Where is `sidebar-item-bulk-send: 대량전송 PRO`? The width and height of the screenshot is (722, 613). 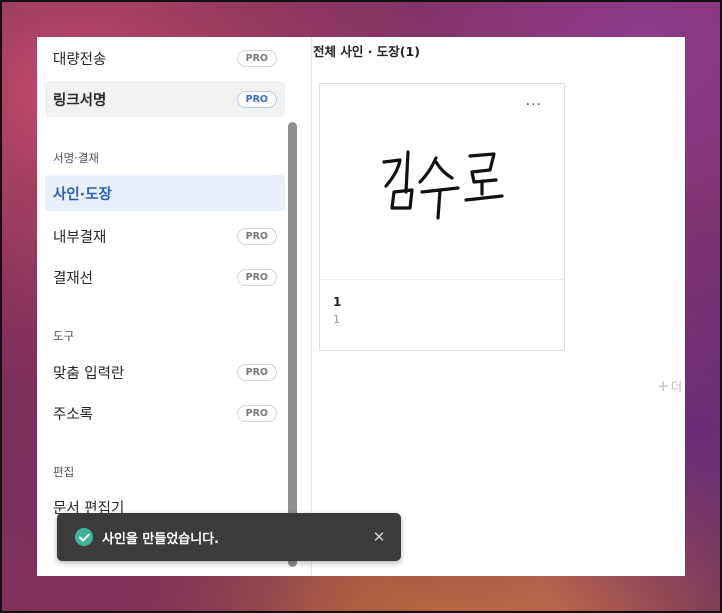
sidebar-item-bulk-send: 대량전송 PRO is located at coordinates (165, 58).